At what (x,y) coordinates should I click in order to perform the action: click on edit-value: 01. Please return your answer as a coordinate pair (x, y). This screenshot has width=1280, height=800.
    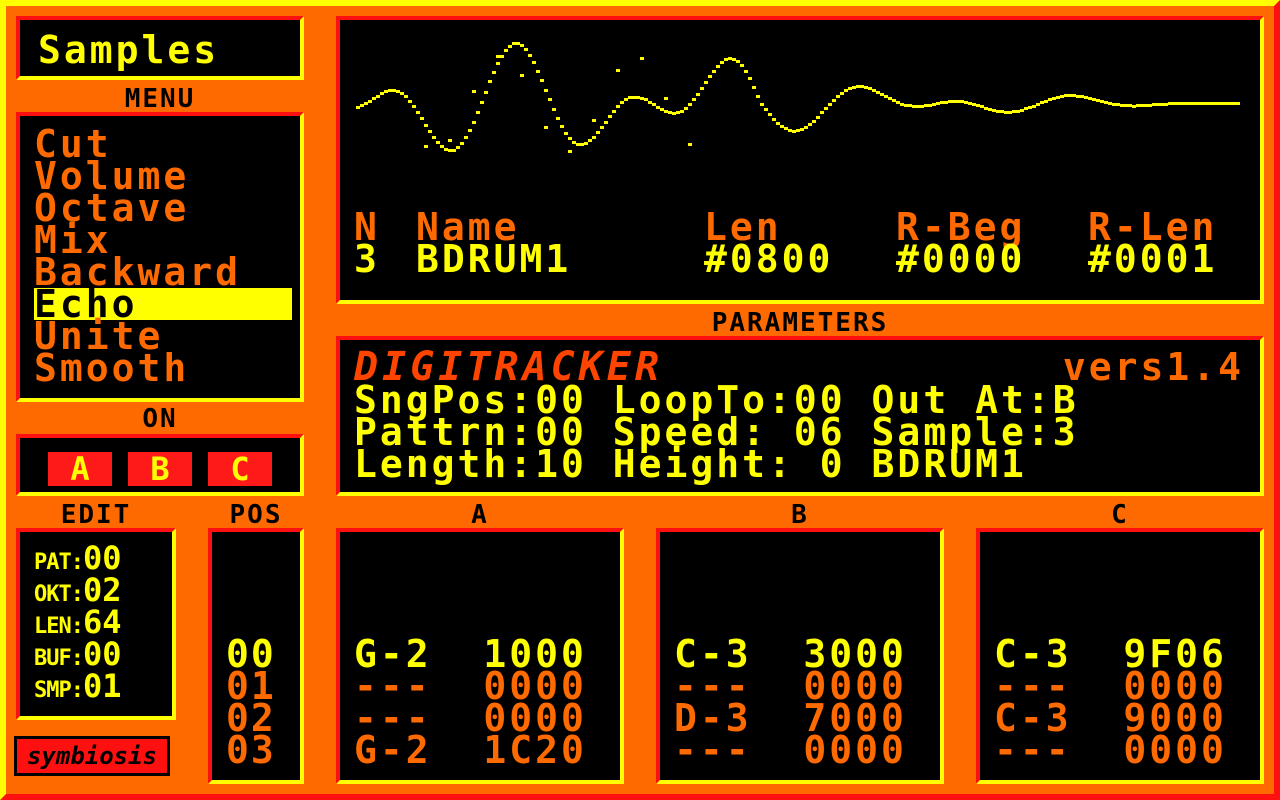
    Looking at the image, I should click on (102, 686).